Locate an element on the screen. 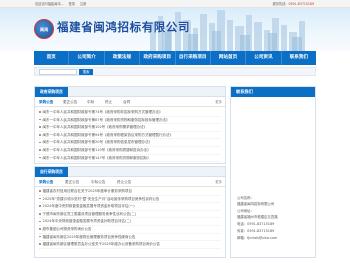  list-item: 闽东一中年人民共和国财政部令第74号《政府采购非招标采购方式管理办法》 is located at coordinates (130, 113).